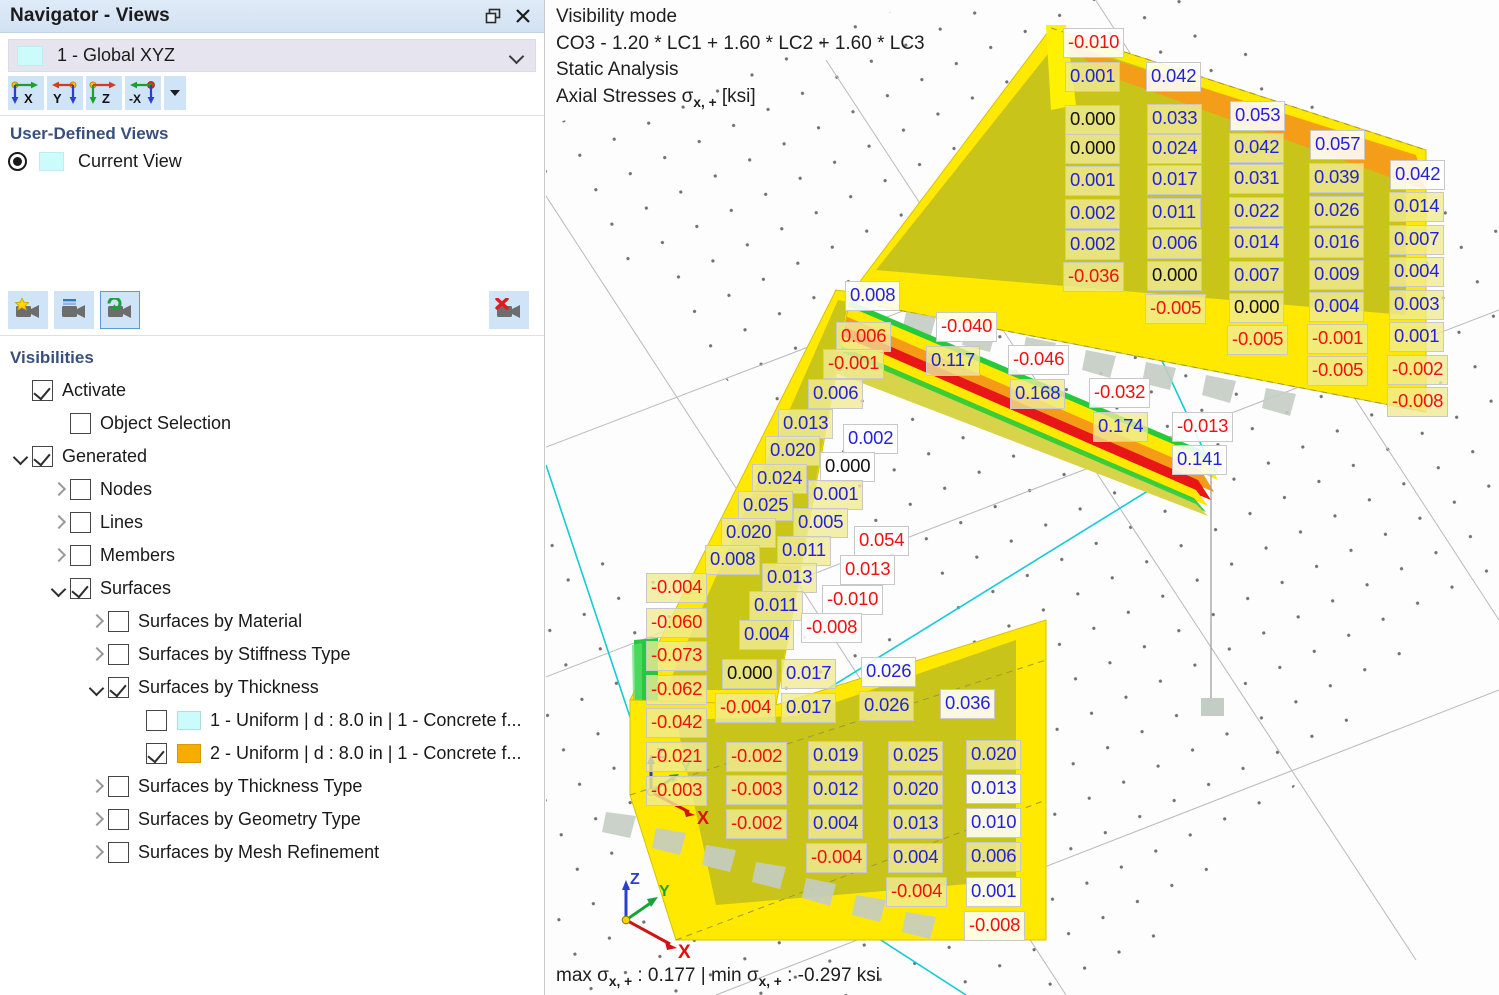 The height and width of the screenshot is (995, 1499). Describe the element at coordinates (757, 790) in the screenshot. I see `stress-value-label: -0.003` at that location.